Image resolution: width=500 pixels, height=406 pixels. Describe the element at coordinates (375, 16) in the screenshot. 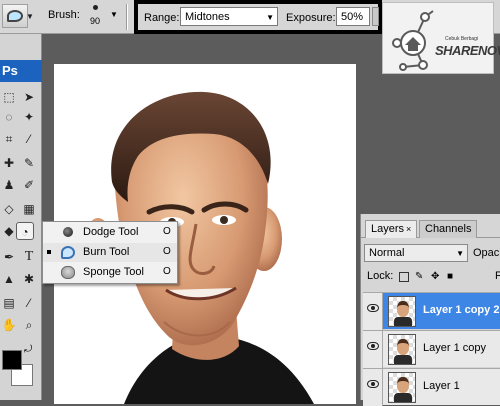

I see `exposure-slider-toggle` at that location.